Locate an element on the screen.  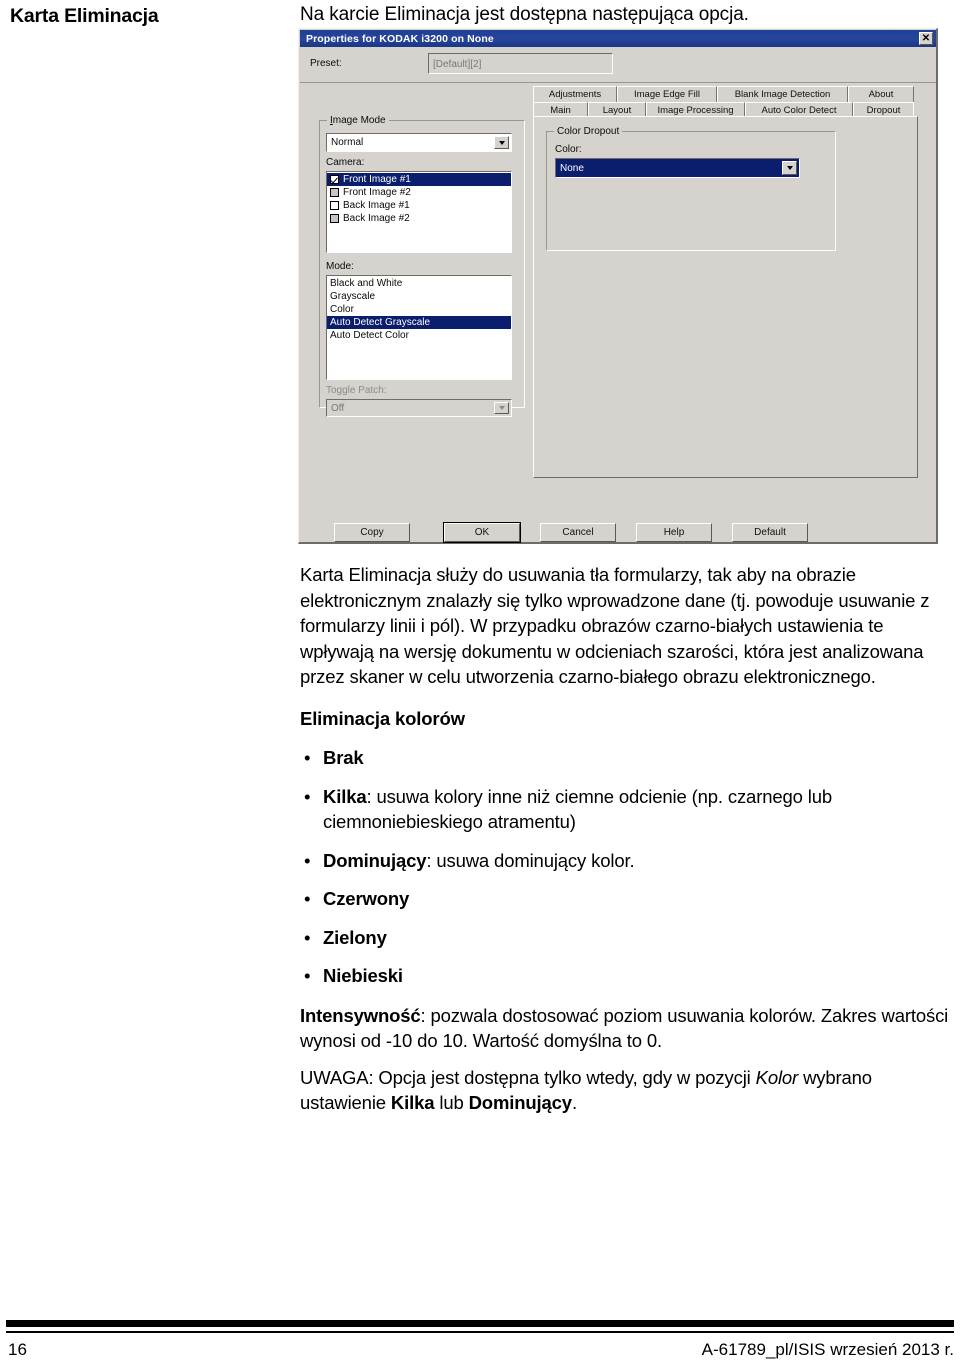
camera-item-label: Back Image #2 is located at coordinates (376, 218).